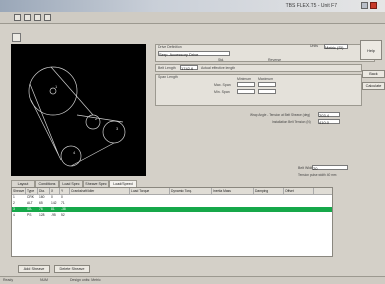 This screenshot has width=385, height=284. What do you see at coordinates (44, 280) in the screenshot?
I see `status-mid: NUM` at bounding box center [44, 280].